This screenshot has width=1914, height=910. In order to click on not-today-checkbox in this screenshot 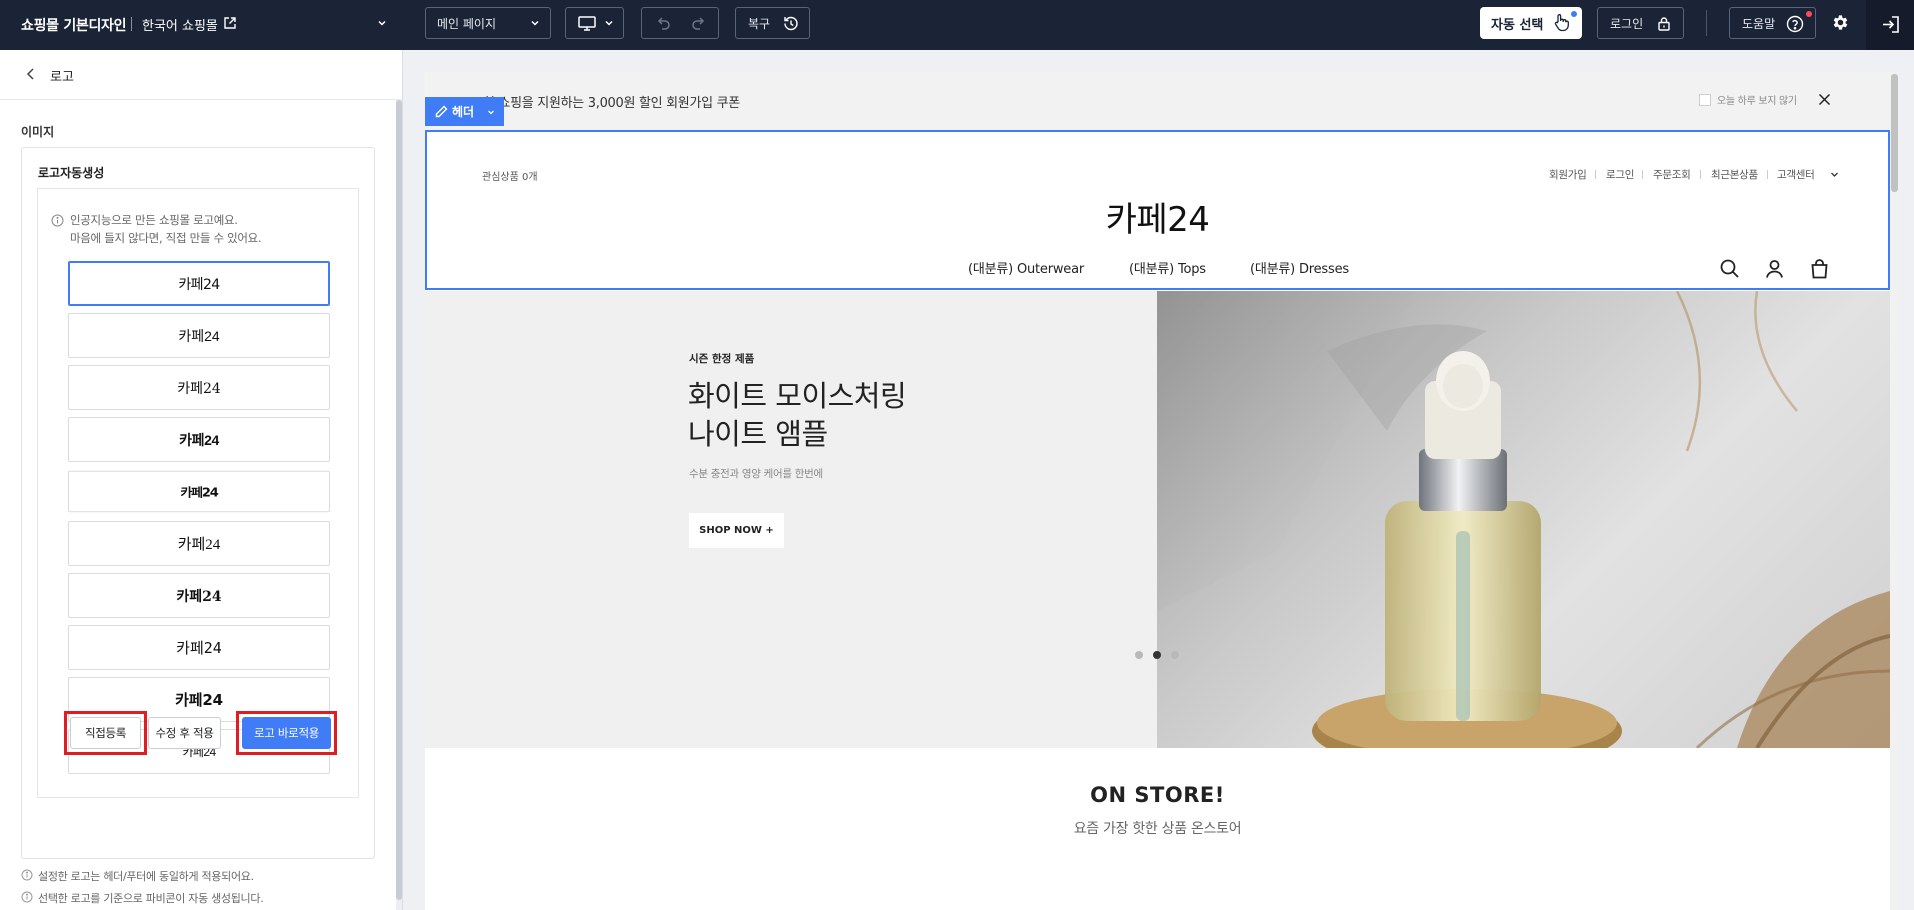, I will do `click(1705, 100)`.